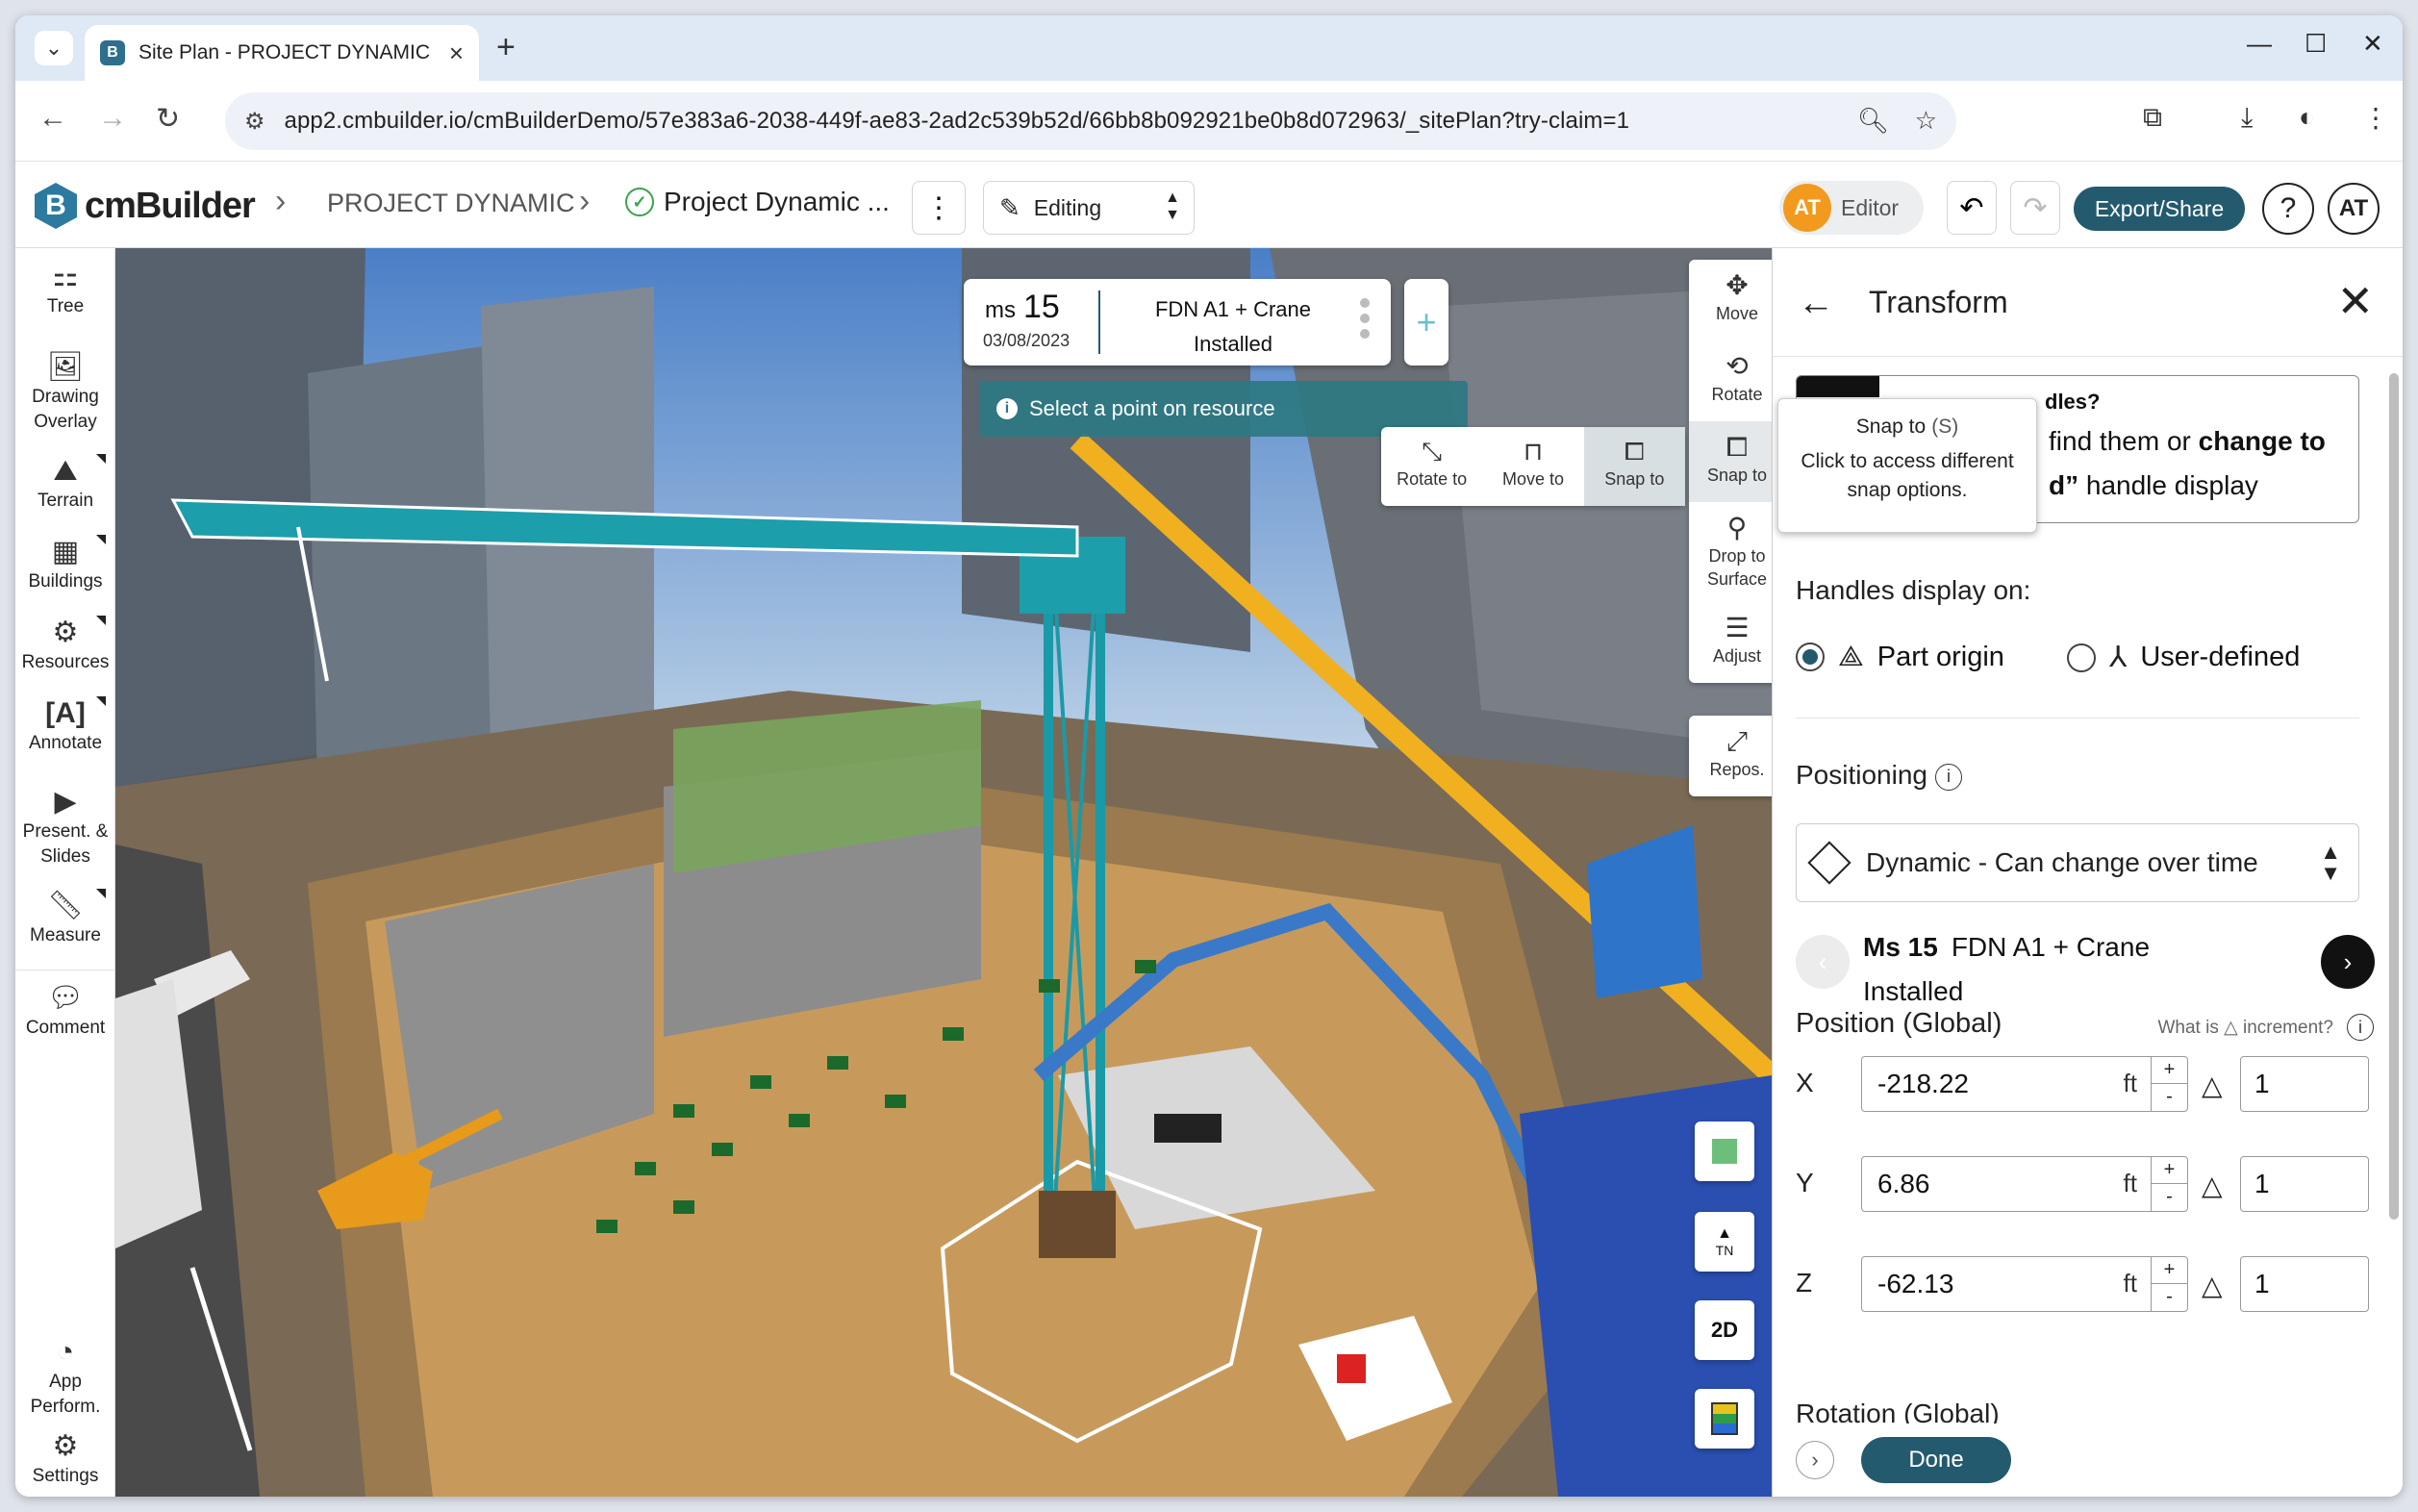  Describe the element at coordinates (112, 119) in the screenshot. I see `forward-icon: →` at that location.